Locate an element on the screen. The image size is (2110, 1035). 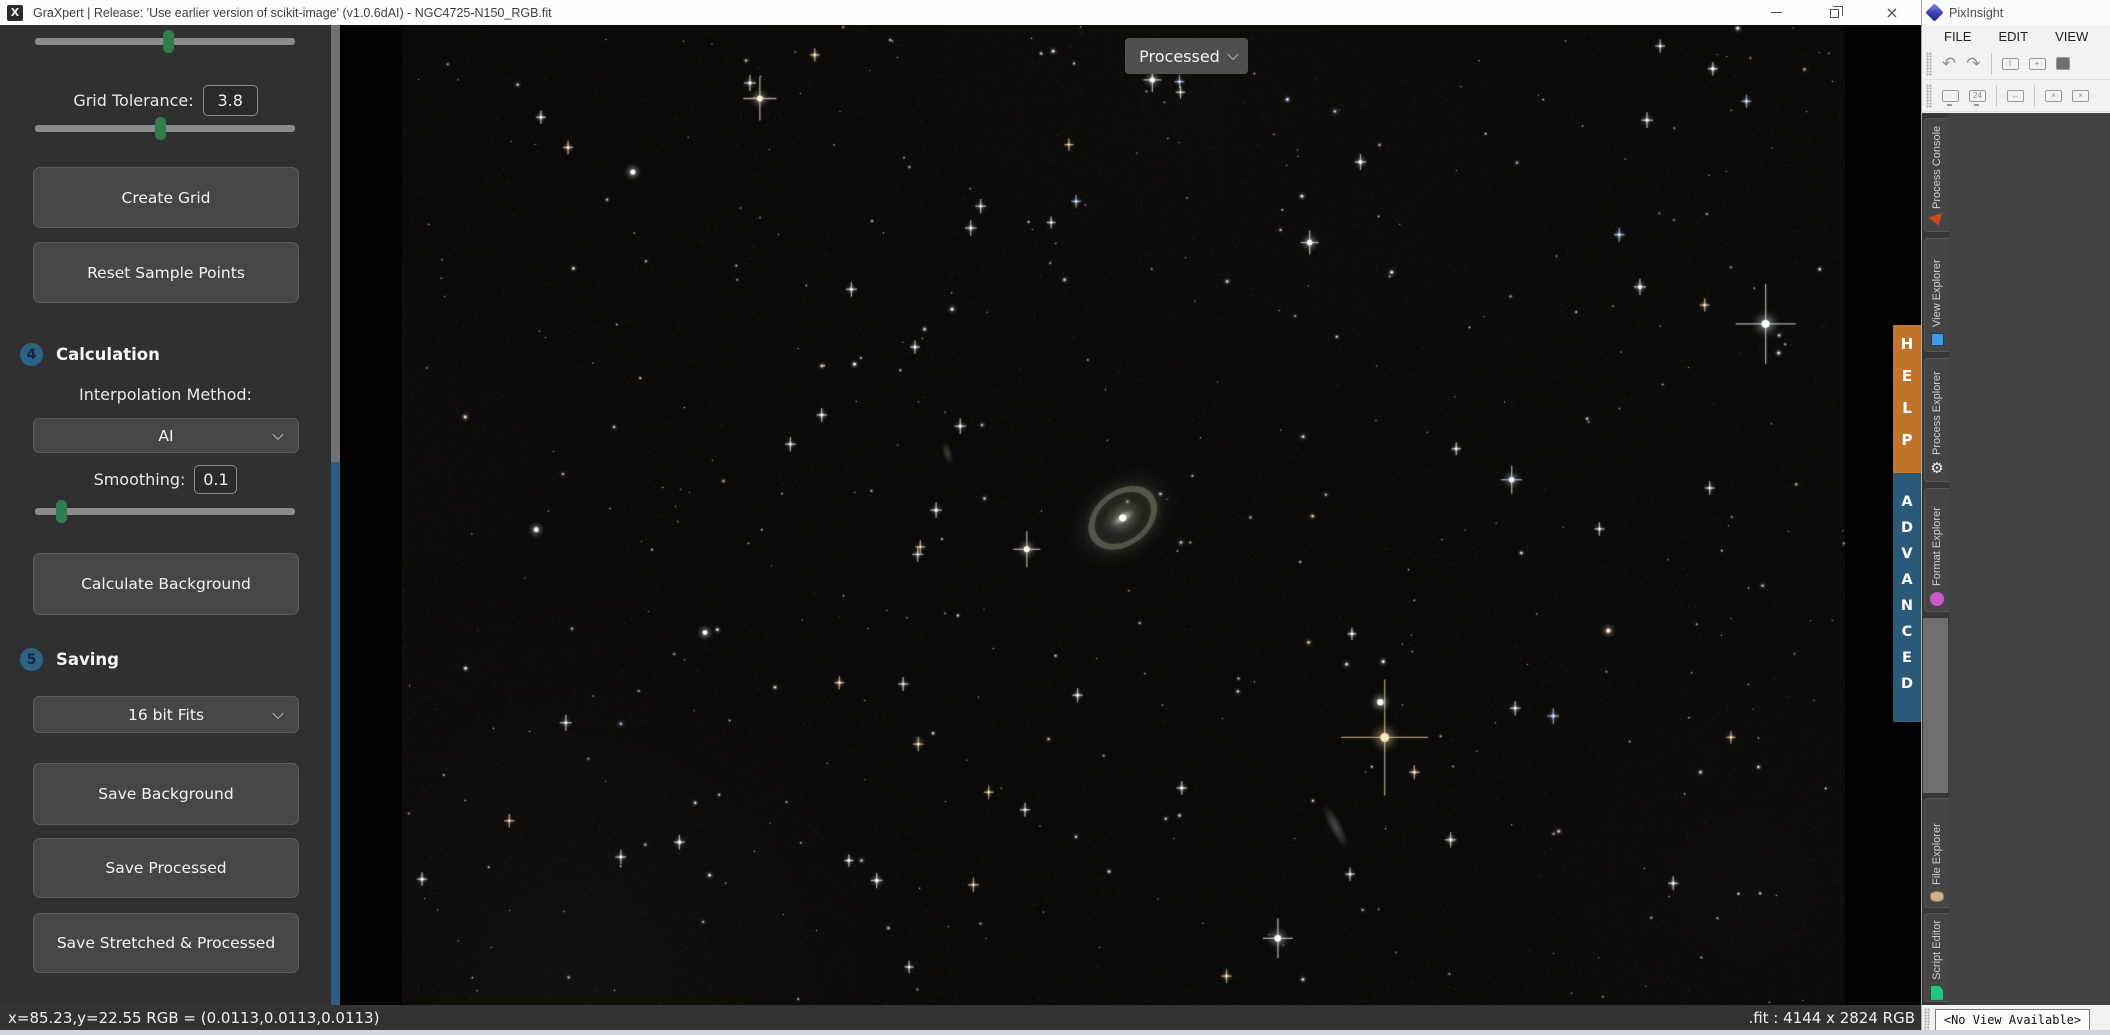
close-window-icon: × is located at coordinates (2053, 95).